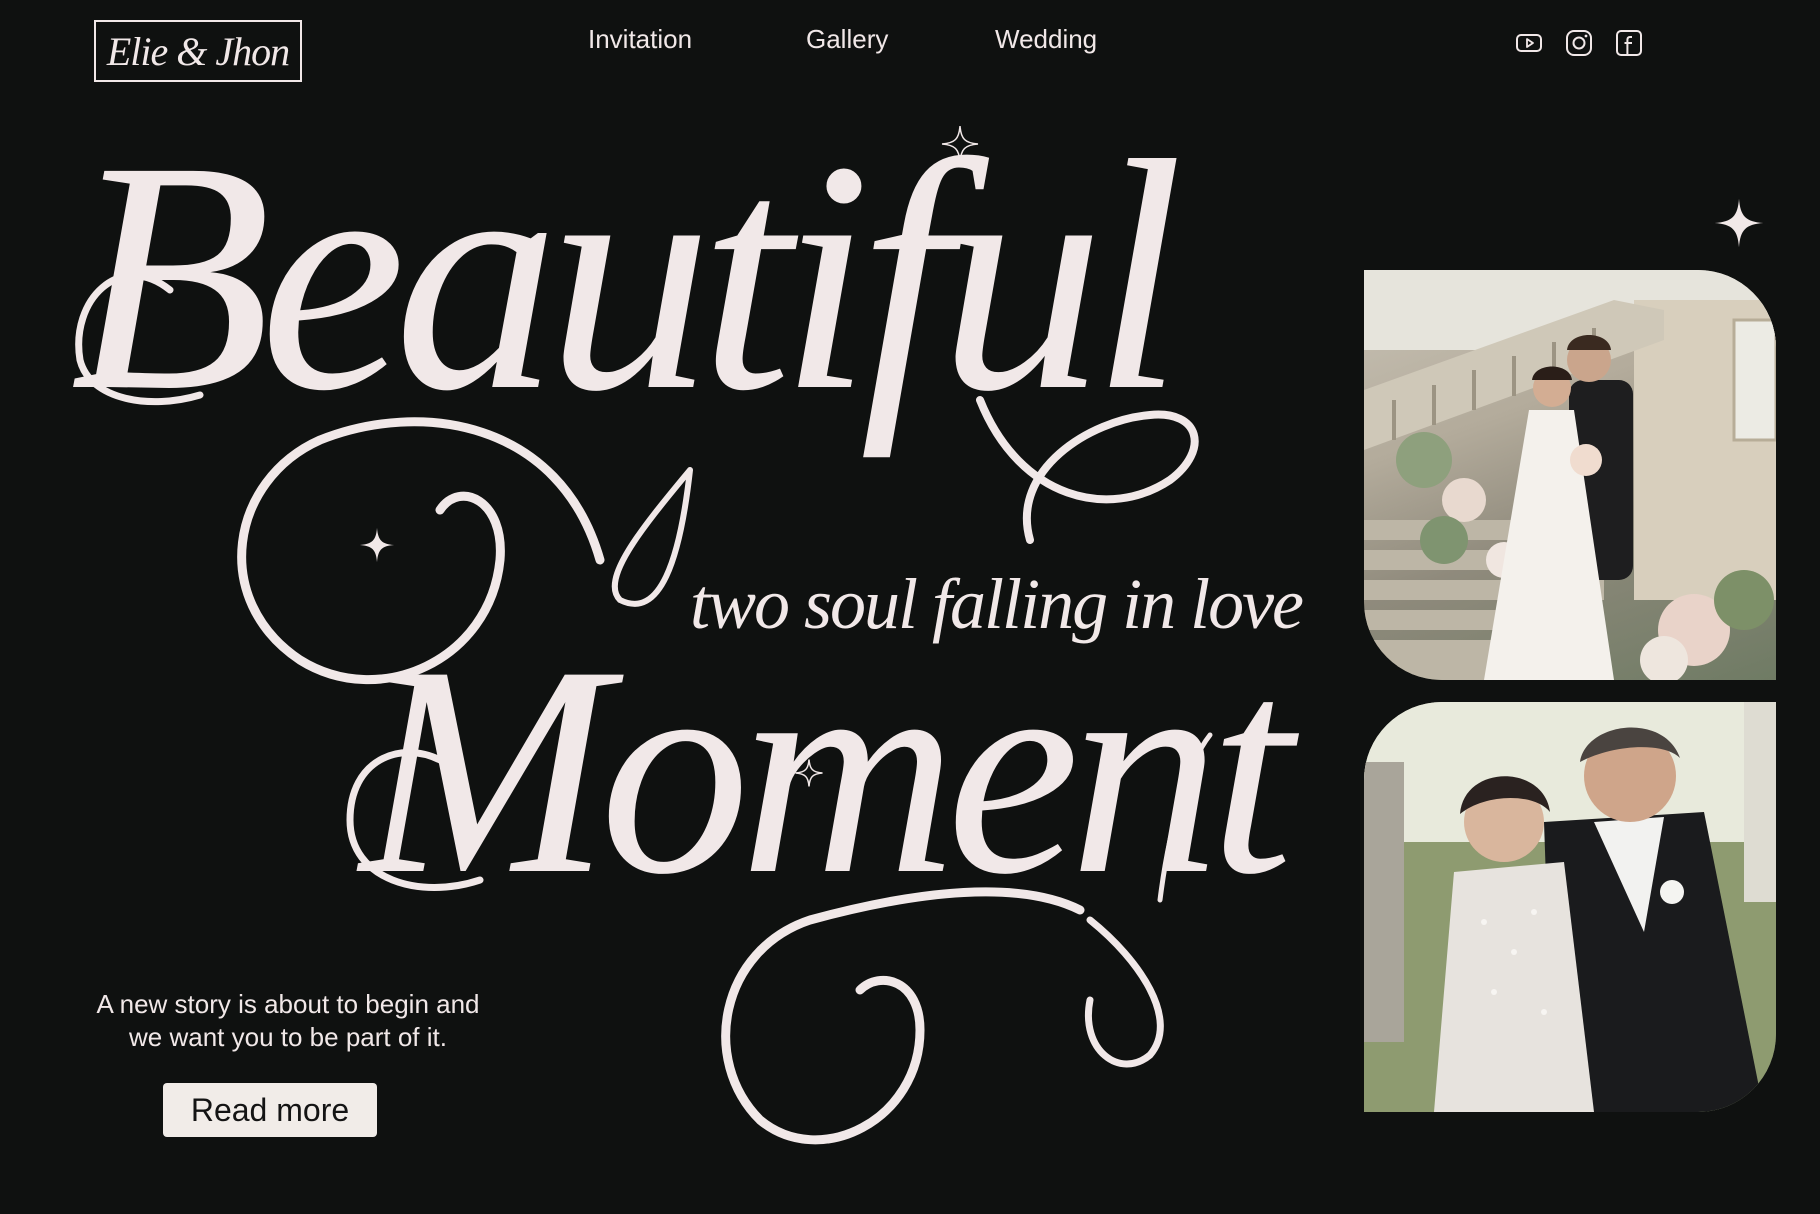  What do you see at coordinates (1570, 475) in the screenshot?
I see `couple-photo-stairs` at bounding box center [1570, 475].